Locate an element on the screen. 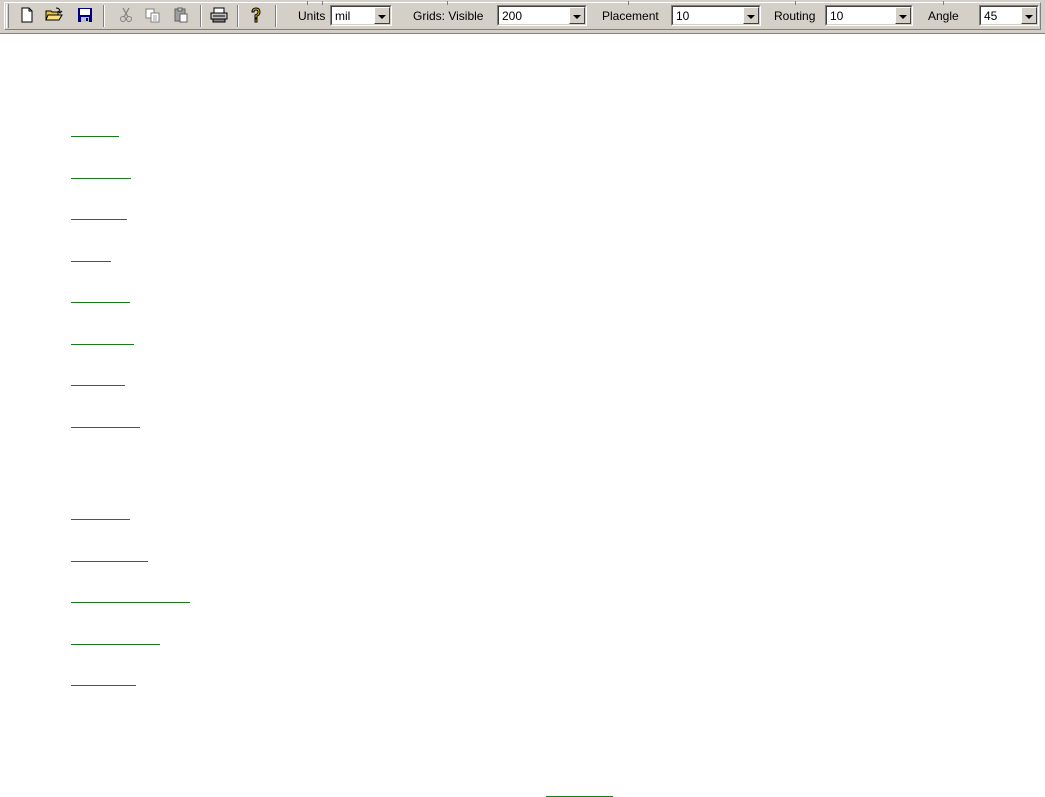 Image resolution: width=1045 pixels, height=797 pixels. routing-dropdown-button is located at coordinates (903, 15).